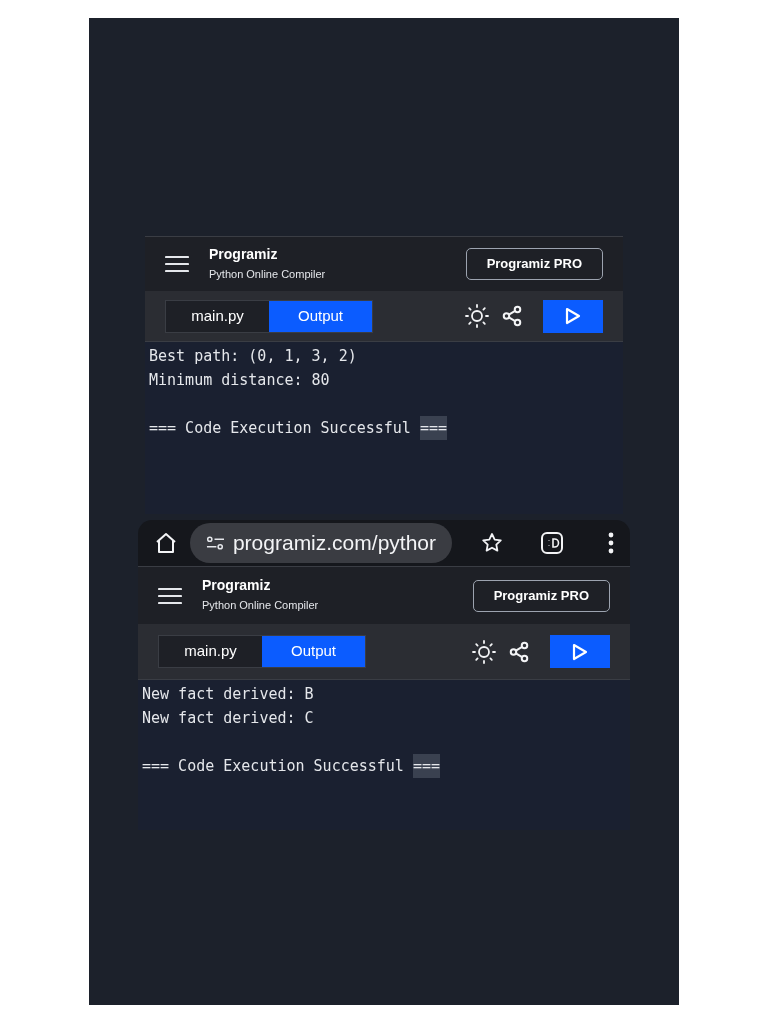  Describe the element at coordinates (228, 718) in the screenshot. I see `output-line: New fact derived: C` at that location.